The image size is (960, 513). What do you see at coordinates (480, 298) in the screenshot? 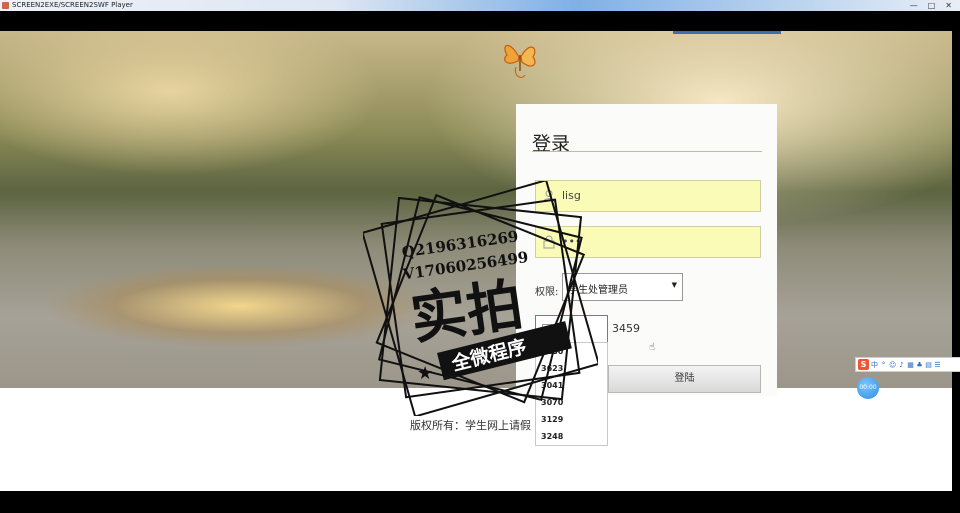
I see `watermark-stamp: Q2196316269 V17060256499 实拍 全微程序 ★ ★` at bounding box center [480, 298].